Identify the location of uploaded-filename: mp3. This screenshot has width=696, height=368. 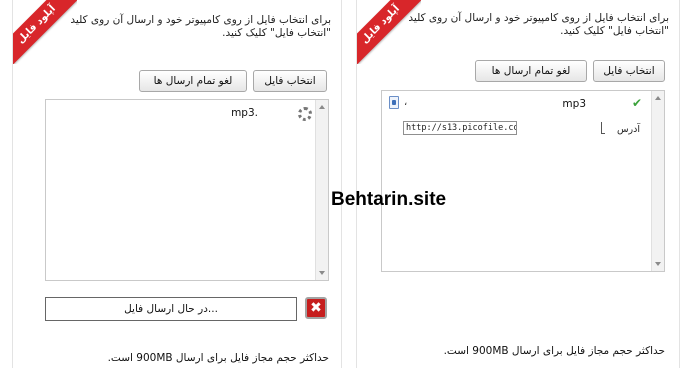
(574, 104).